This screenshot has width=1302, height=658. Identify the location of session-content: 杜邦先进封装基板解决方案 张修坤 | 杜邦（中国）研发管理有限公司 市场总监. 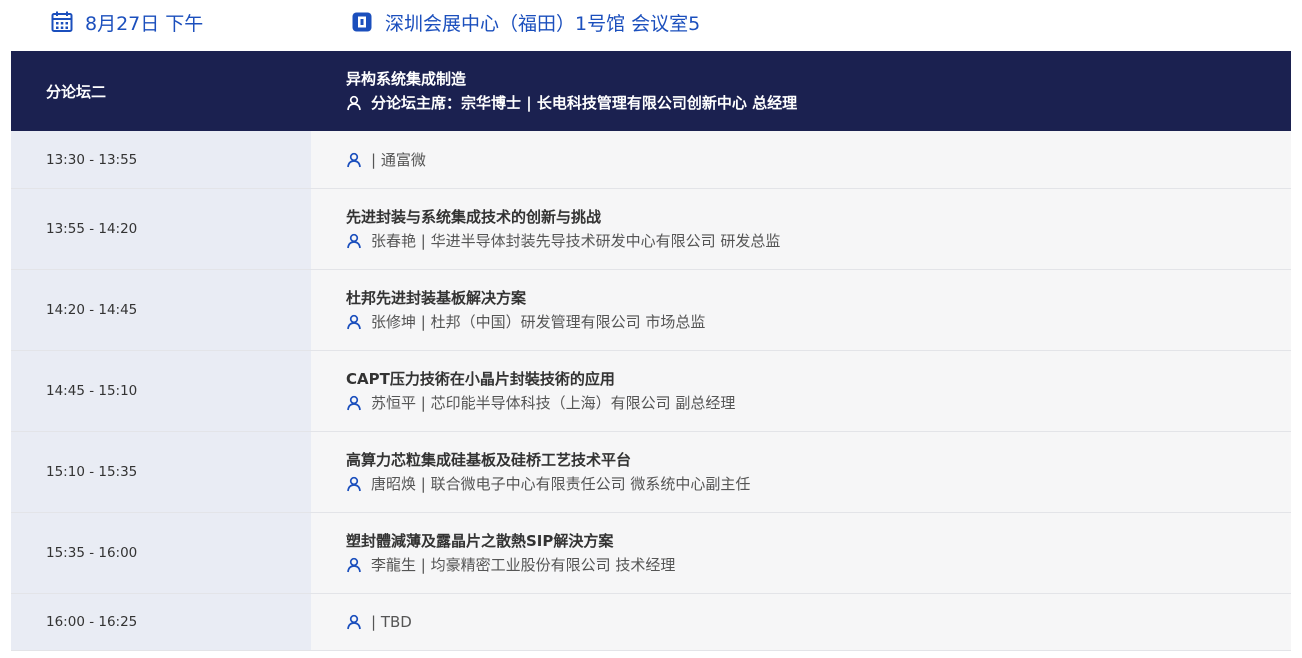
(801, 310).